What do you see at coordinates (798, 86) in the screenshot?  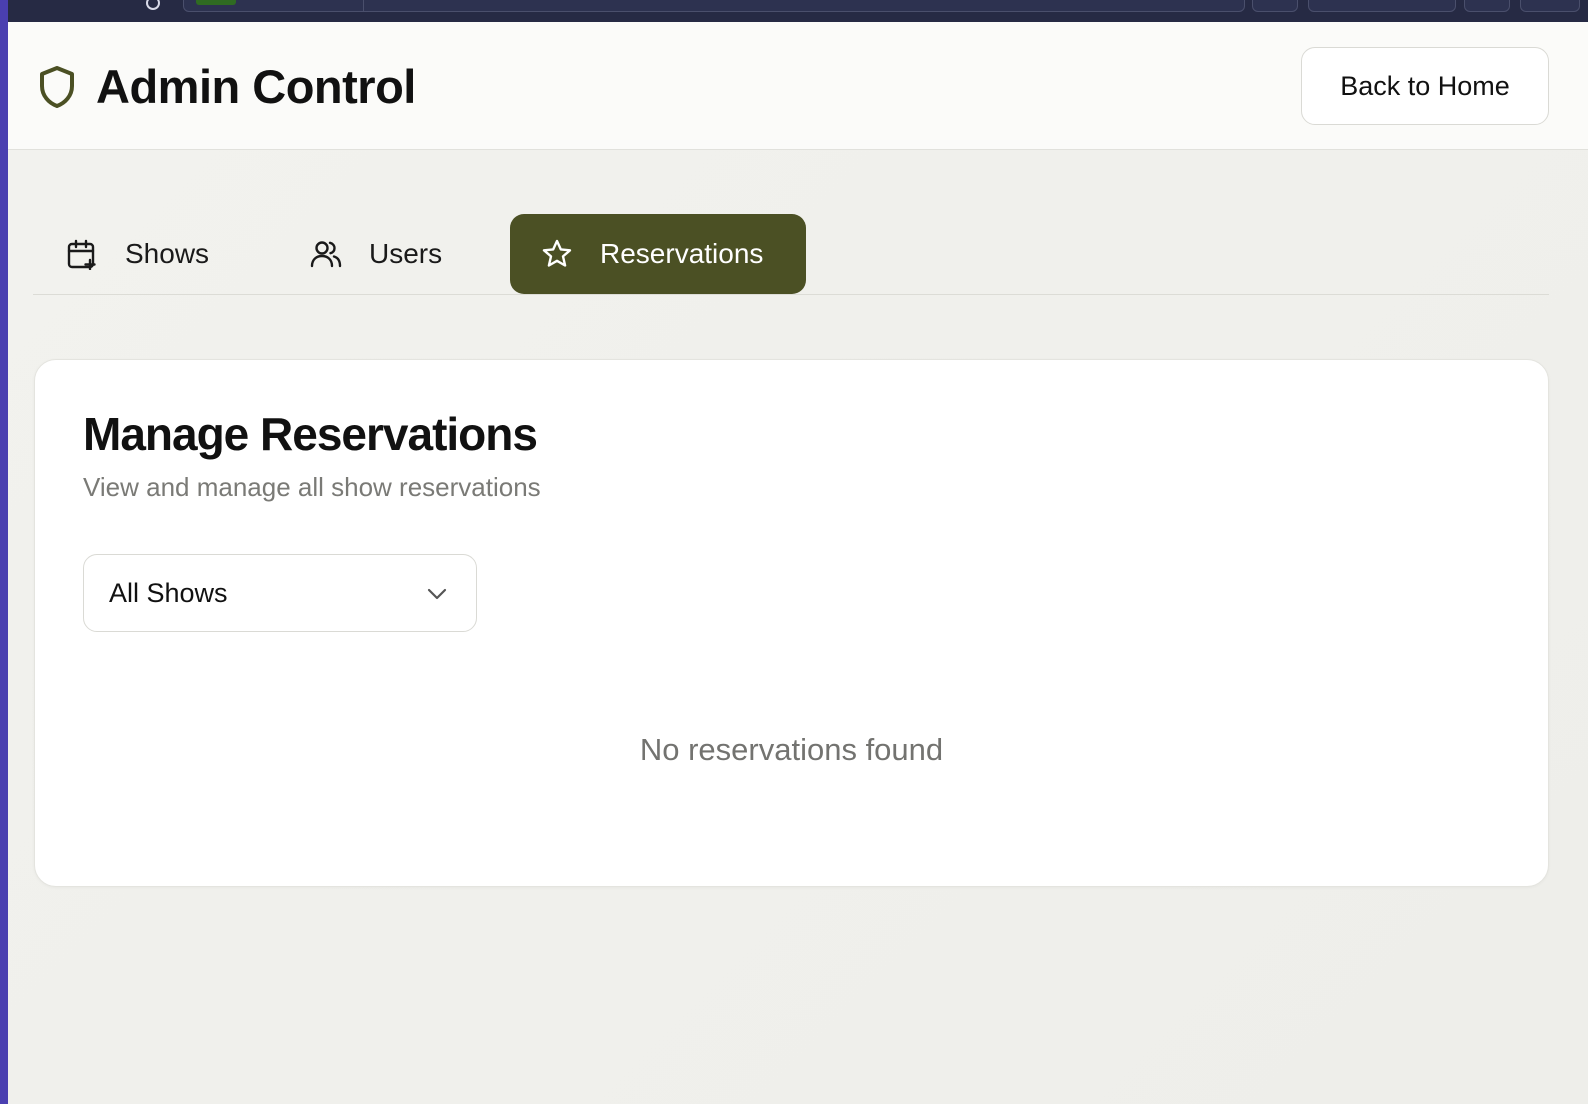 I see `page-header: Admin Control Back to Home` at bounding box center [798, 86].